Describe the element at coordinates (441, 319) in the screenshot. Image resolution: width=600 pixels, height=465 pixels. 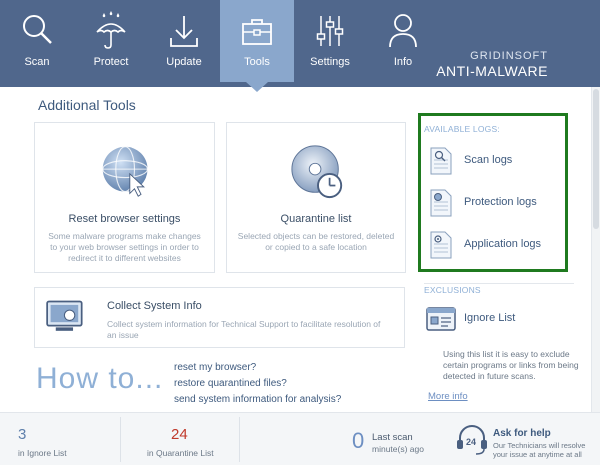
I see `ignore-list-icon` at that location.